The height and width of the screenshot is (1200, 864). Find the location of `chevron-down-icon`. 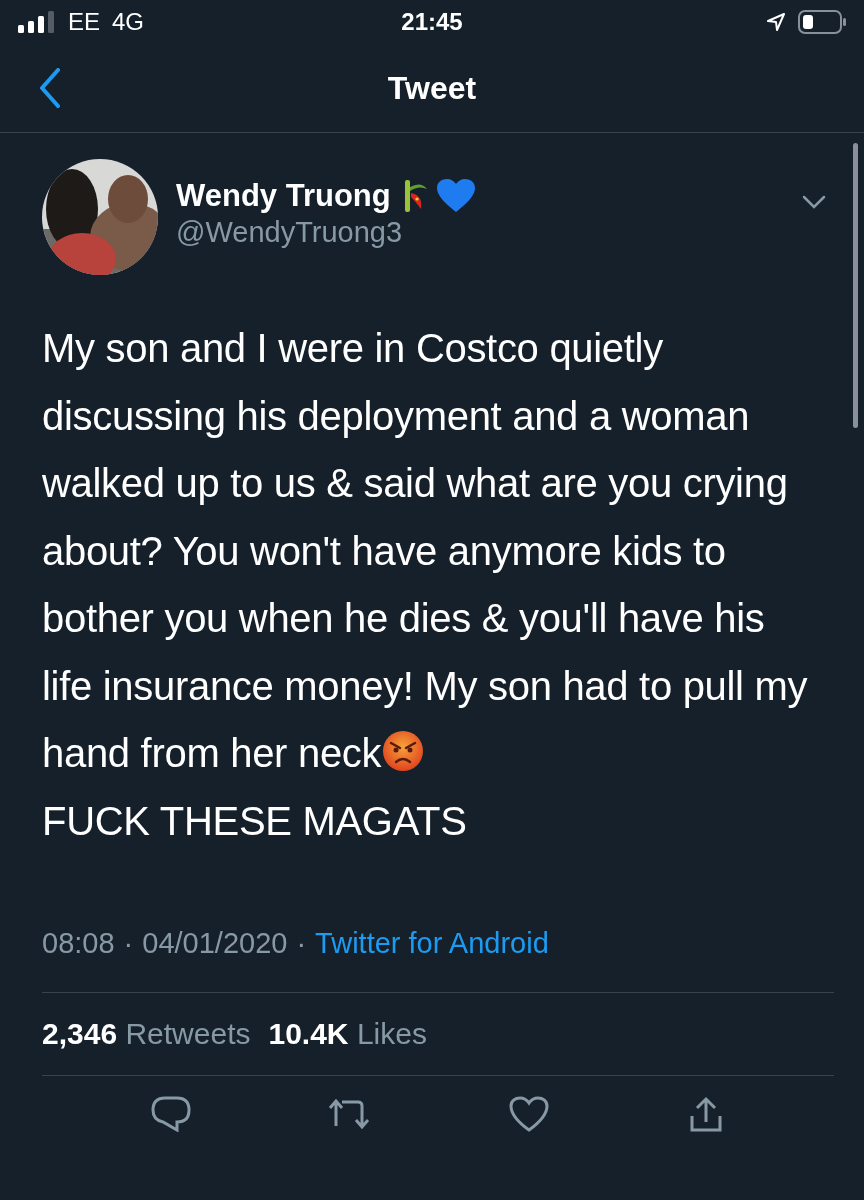

chevron-down-icon is located at coordinates (814, 202).